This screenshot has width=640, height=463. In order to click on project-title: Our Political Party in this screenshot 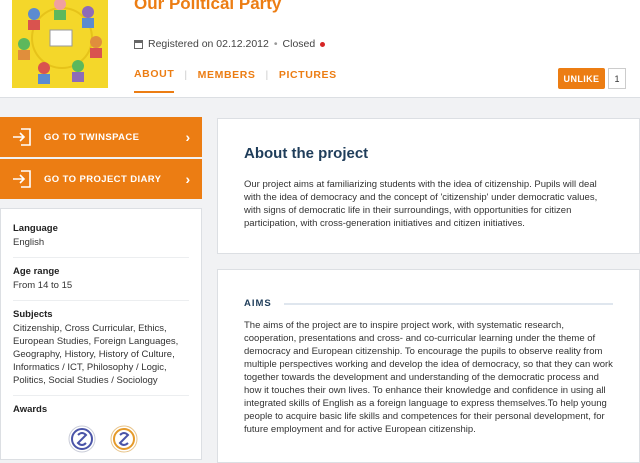, I will do `click(208, 6)`.